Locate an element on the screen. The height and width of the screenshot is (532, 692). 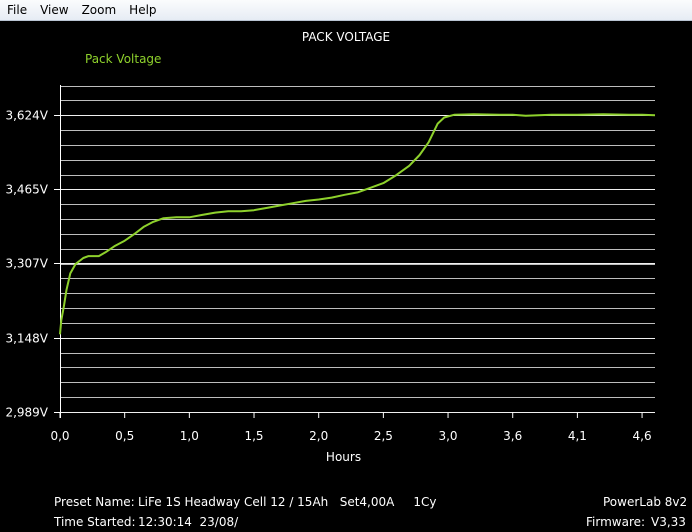
x-tick-label: 3,0 is located at coordinates (447, 436).